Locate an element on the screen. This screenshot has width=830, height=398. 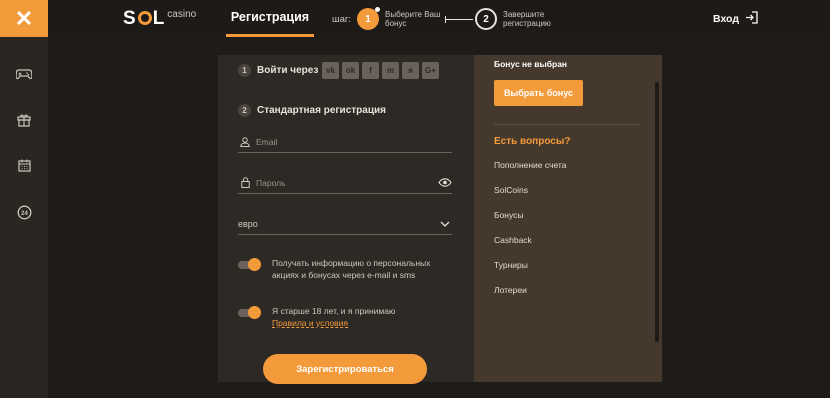
svg-text: 24 is located at coordinates (24, 213).